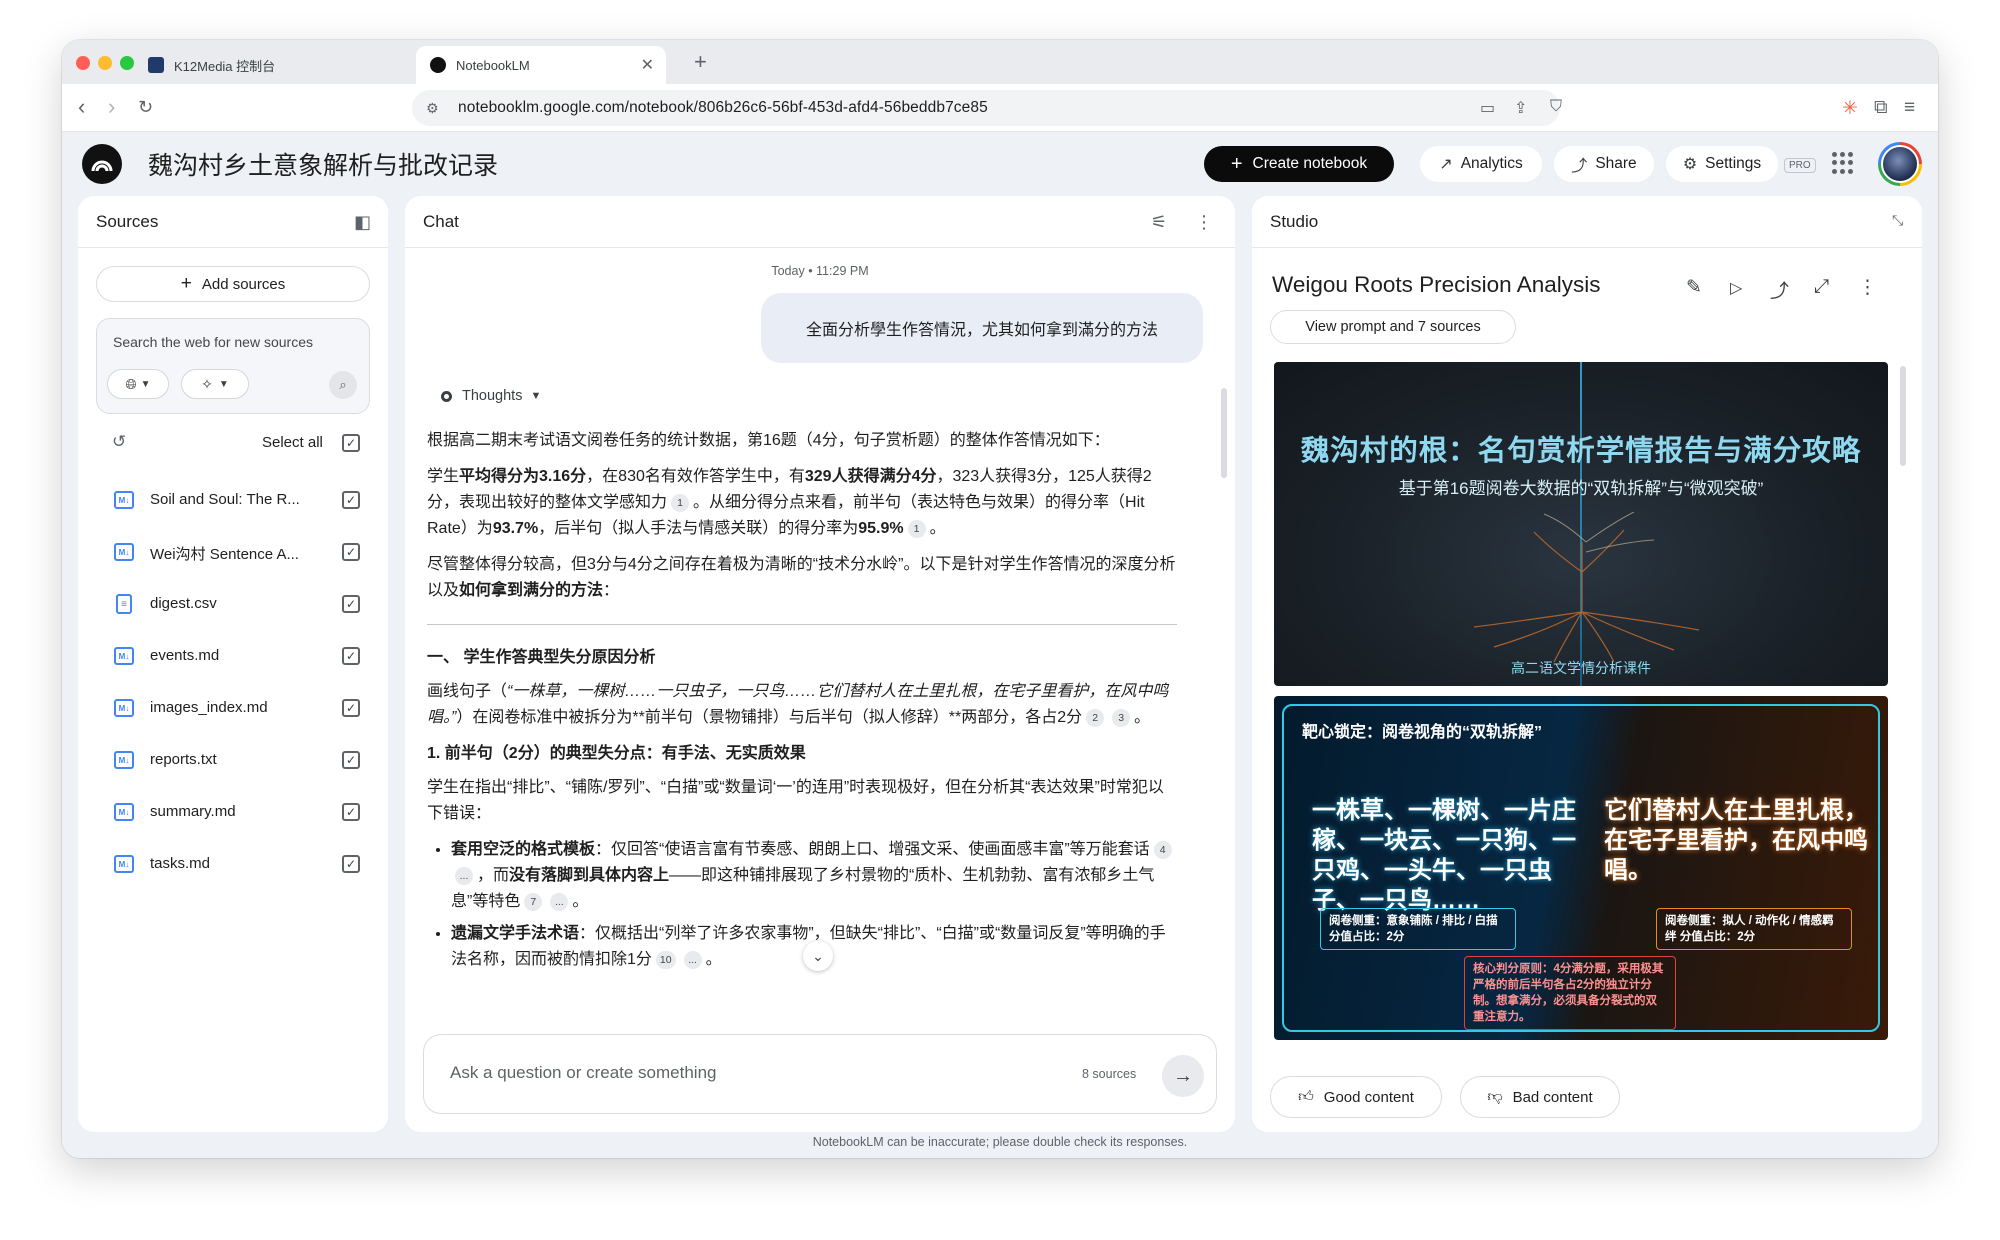 The width and height of the screenshot is (2000, 1240). Describe the element at coordinates (434, 108) in the screenshot. I see `site-settings-icon: ⚙` at that location.